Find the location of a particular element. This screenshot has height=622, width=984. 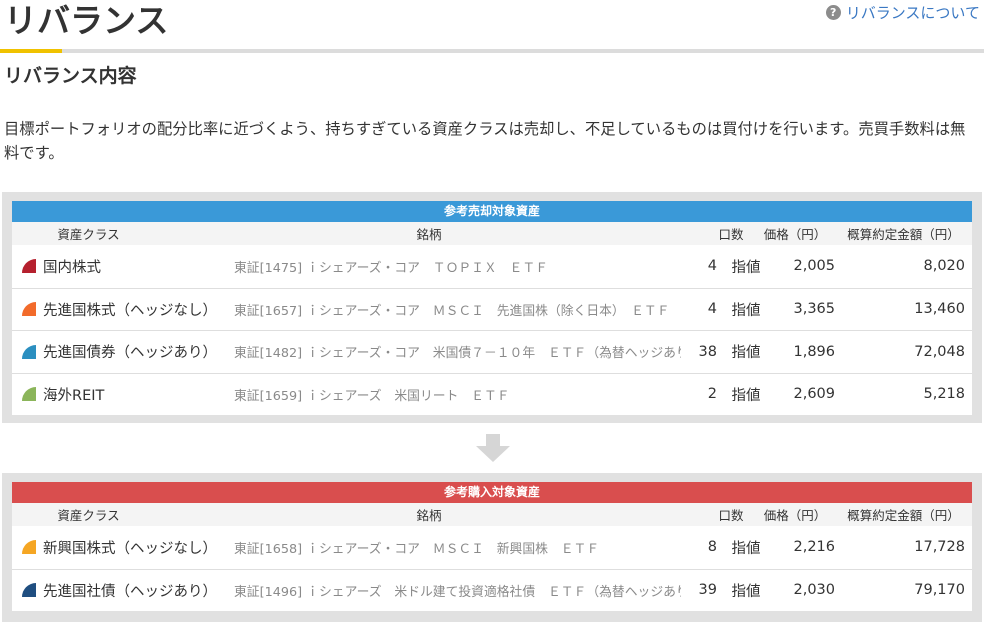

asset-class-label: 先進国債券（ヘッジあり） is located at coordinates (130, 353).